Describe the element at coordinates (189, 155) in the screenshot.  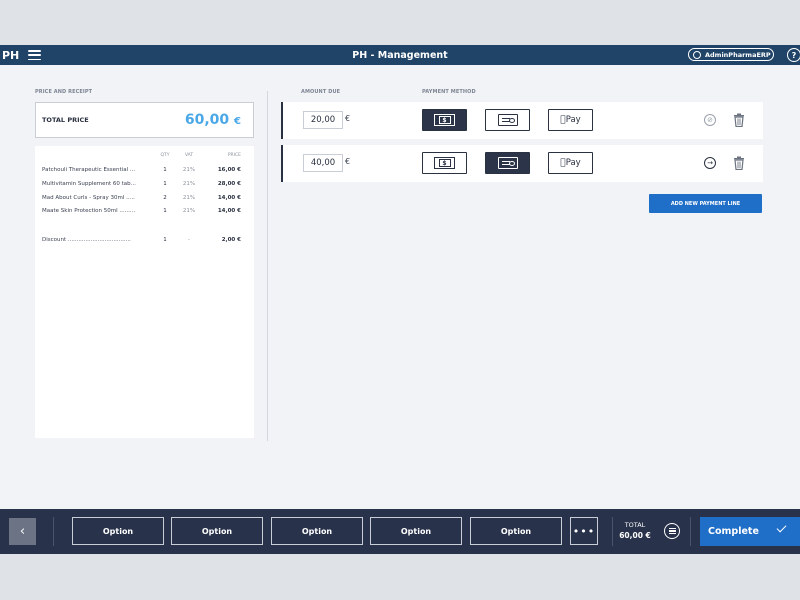
I see `vat-header: VAT` at that location.